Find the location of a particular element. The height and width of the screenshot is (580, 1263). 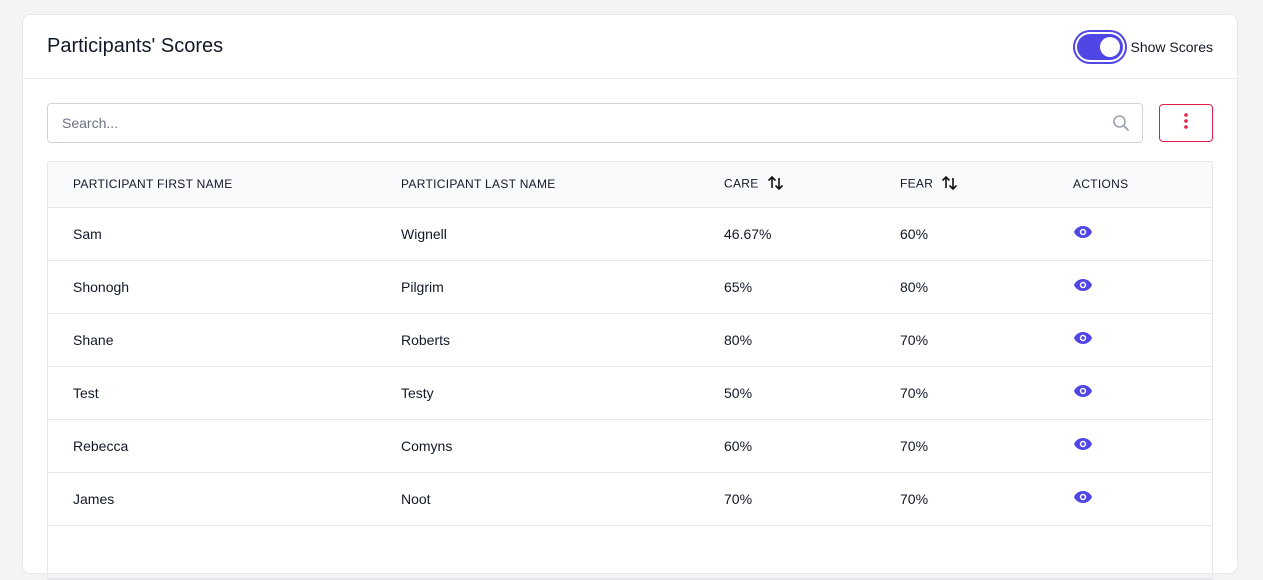

show-scores-toggle is located at coordinates (1099, 46).